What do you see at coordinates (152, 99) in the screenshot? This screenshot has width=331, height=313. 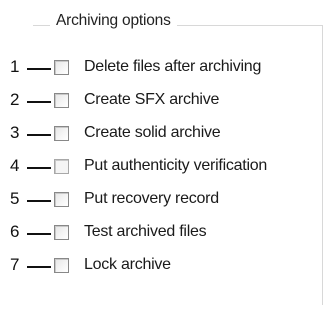 I see `option-label: Create SFX archive` at bounding box center [152, 99].